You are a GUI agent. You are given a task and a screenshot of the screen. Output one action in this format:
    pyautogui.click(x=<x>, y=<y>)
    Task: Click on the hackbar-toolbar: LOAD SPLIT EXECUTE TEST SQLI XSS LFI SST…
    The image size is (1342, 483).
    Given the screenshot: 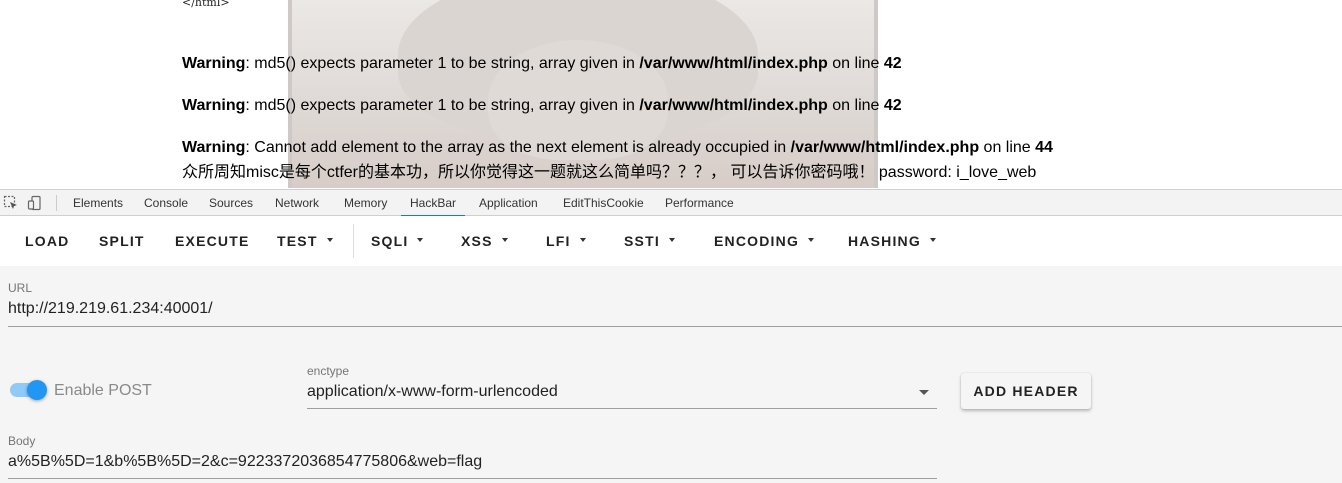 What is the action you would take?
    pyautogui.click(x=671, y=241)
    